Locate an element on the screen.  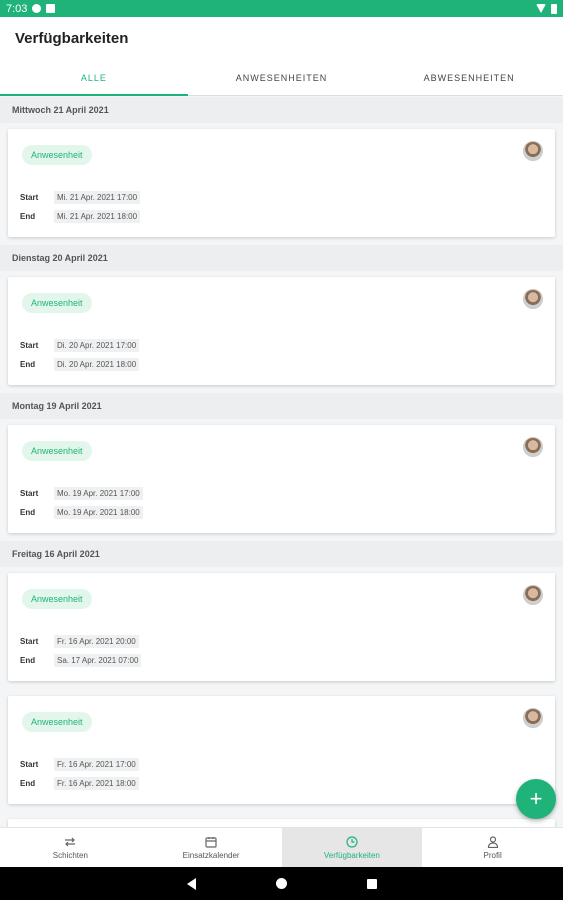
system-navigation-bar is located at coordinates (281, 883).